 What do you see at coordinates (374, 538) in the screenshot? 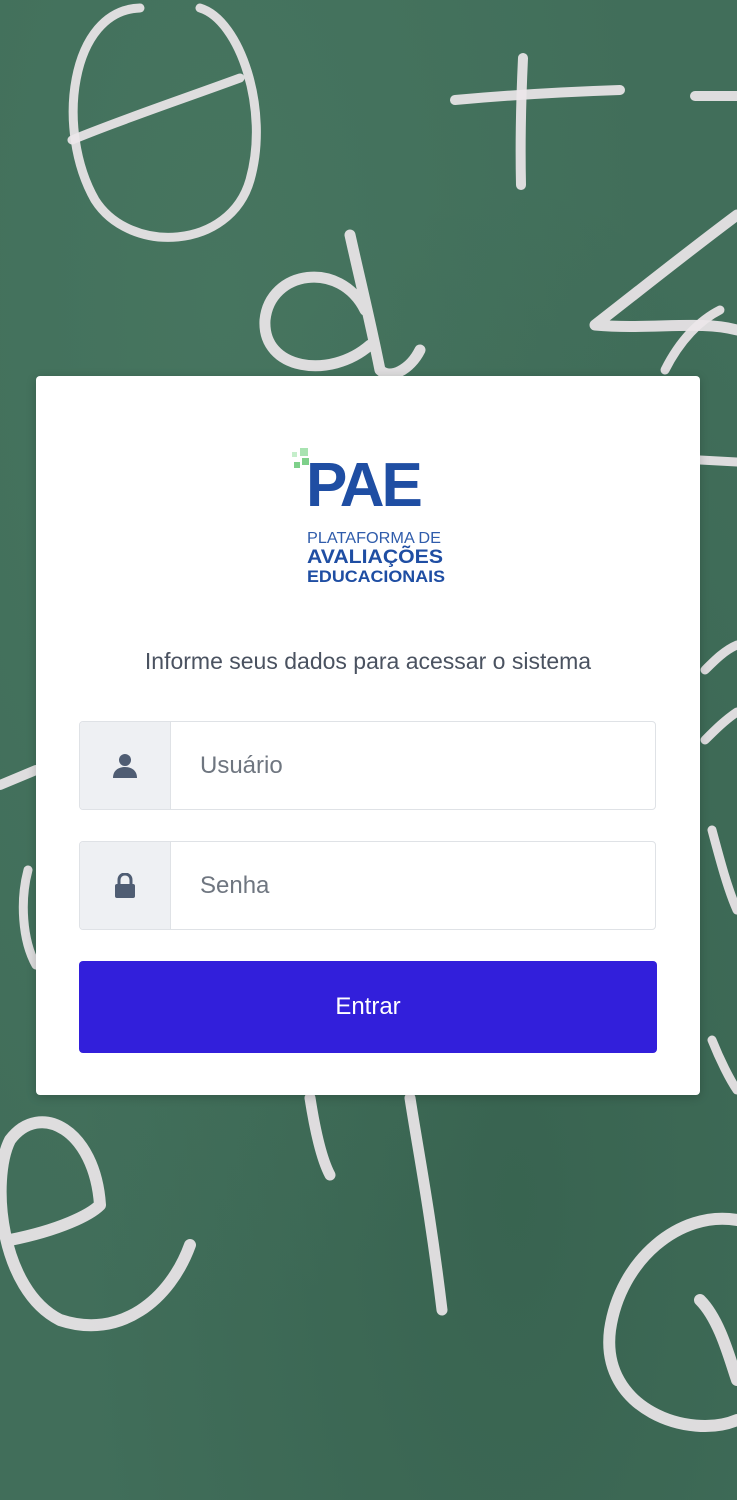
I see `logo-subtitle-line1: PLATAFORMA DE` at bounding box center [374, 538].